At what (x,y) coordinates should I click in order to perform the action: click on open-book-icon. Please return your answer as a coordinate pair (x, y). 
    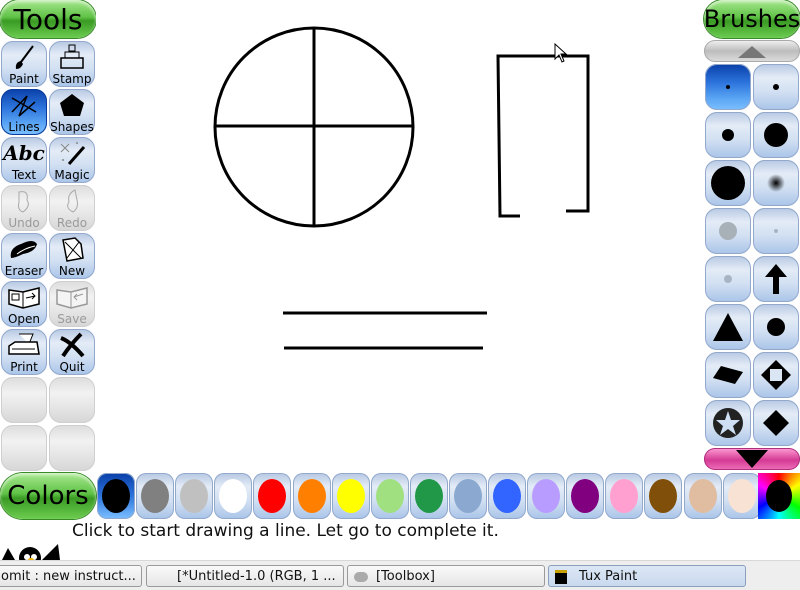
    Looking at the image, I should click on (24, 296).